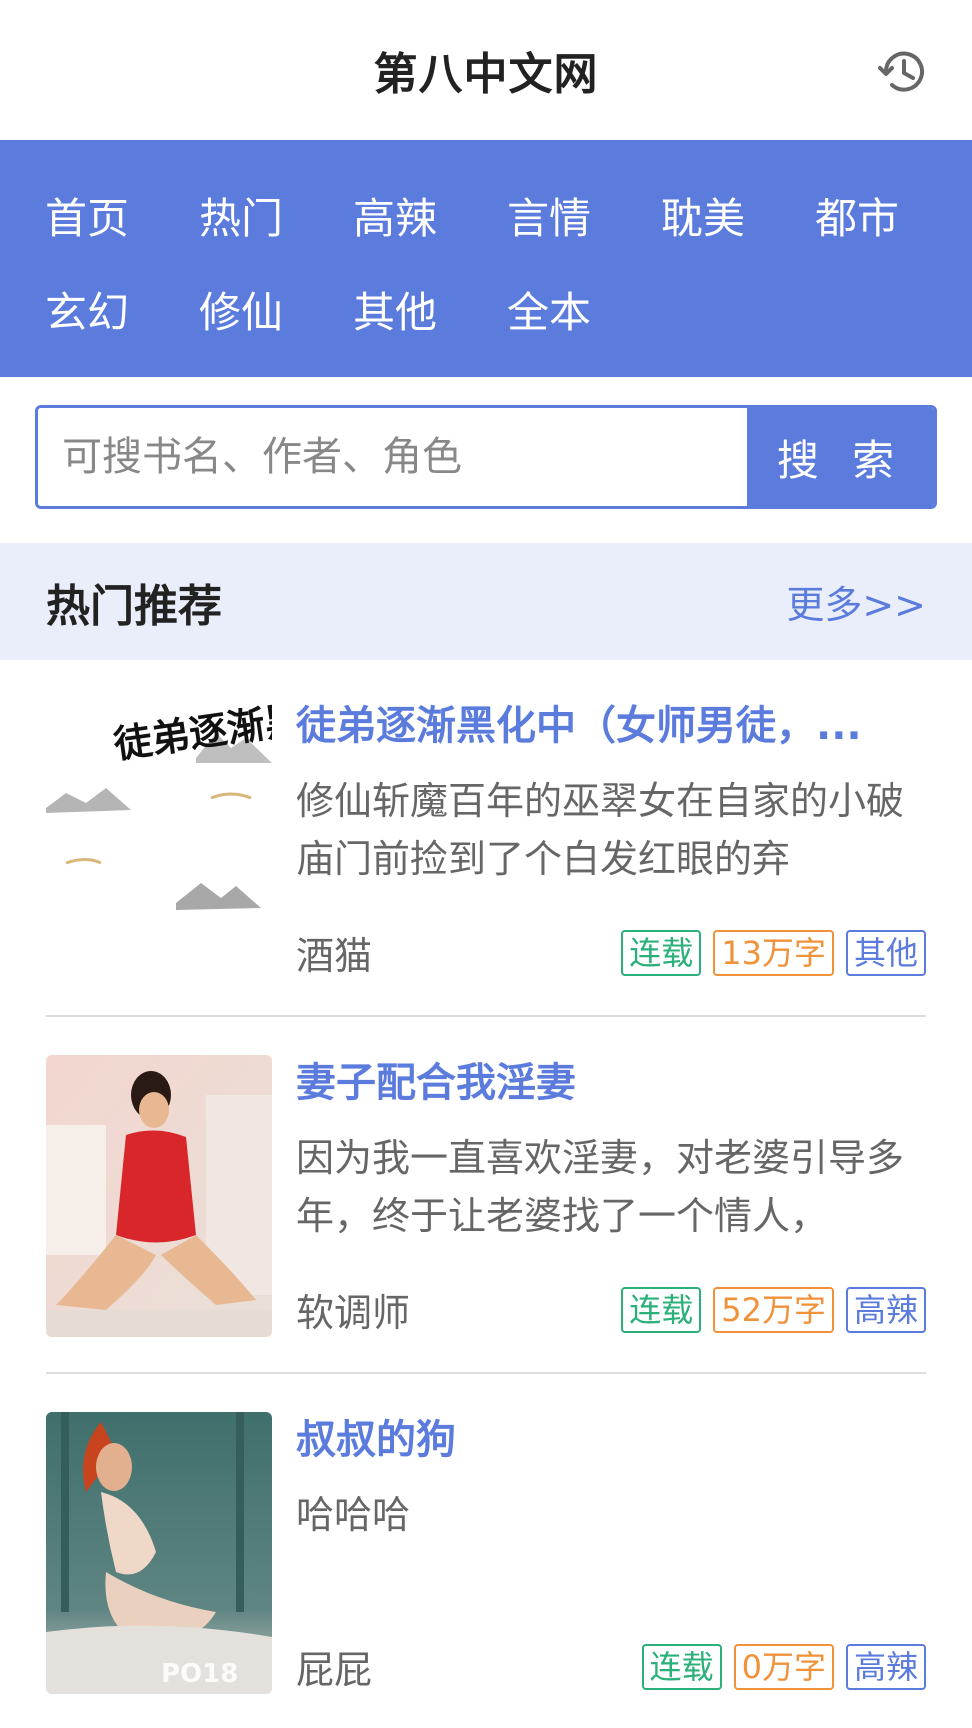 This screenshot has width=972, height=1728. What do you see at coordinates (334, 956) in the screenshot?
I see `book-author: 酒猫` at bounding box center [334, 956].